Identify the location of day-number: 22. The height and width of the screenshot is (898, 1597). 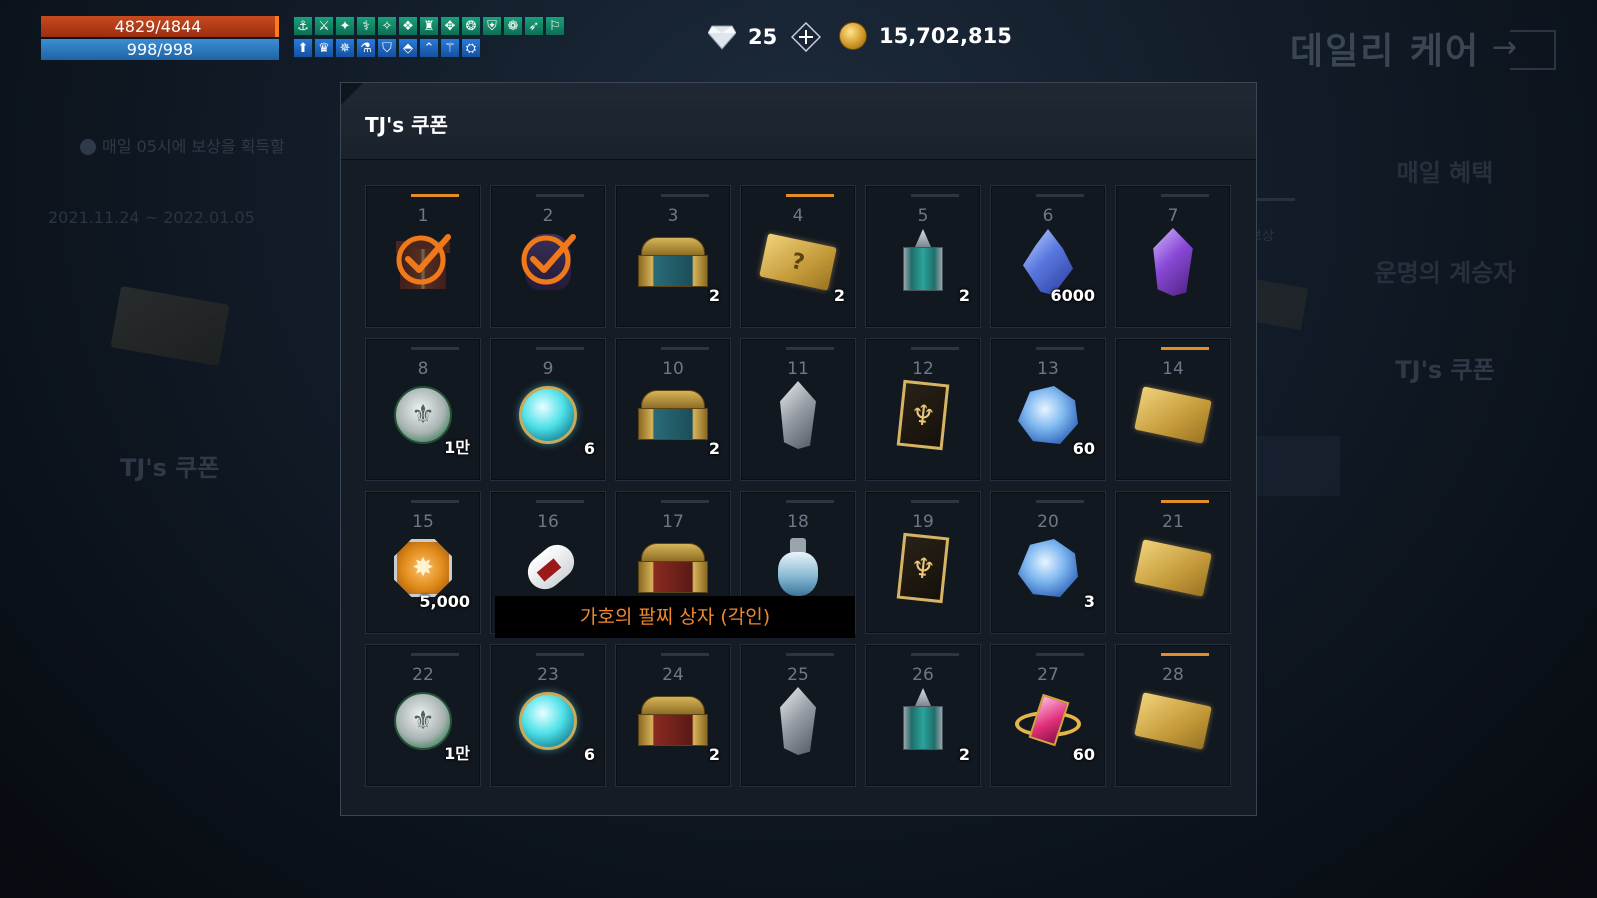
(423, 675).